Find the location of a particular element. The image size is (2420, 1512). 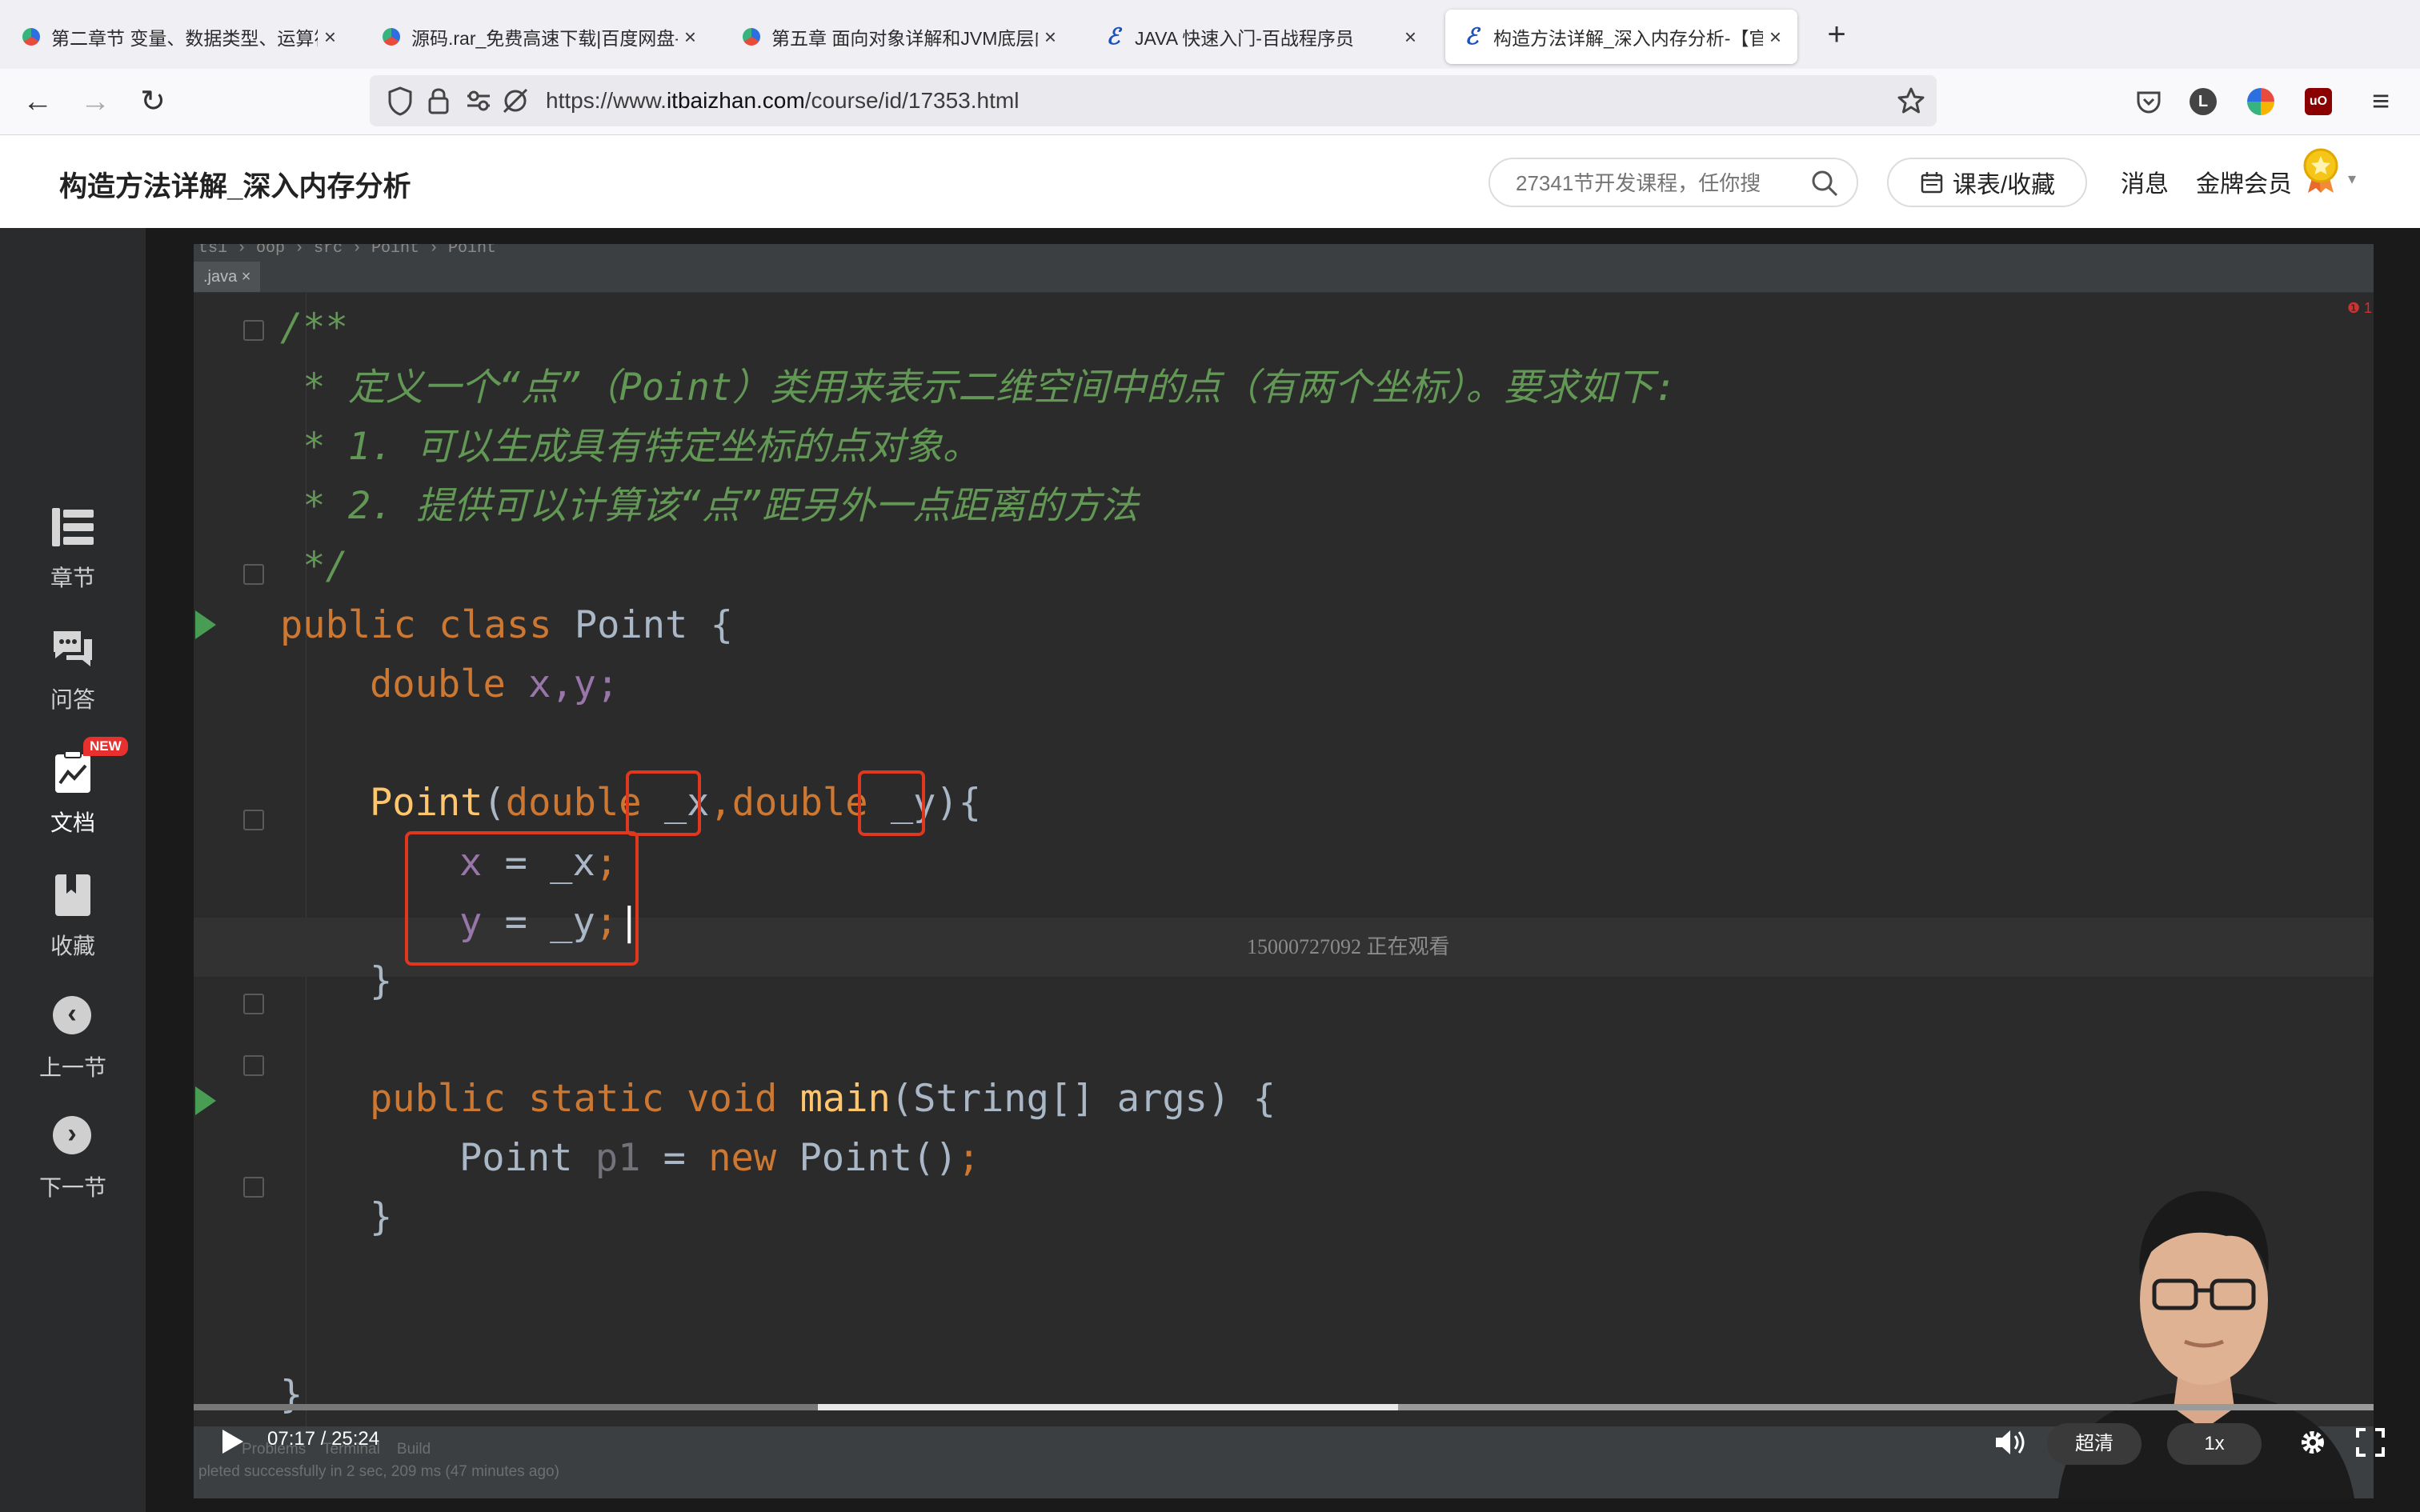

code-token: main is located at coordinates (845, 1099).